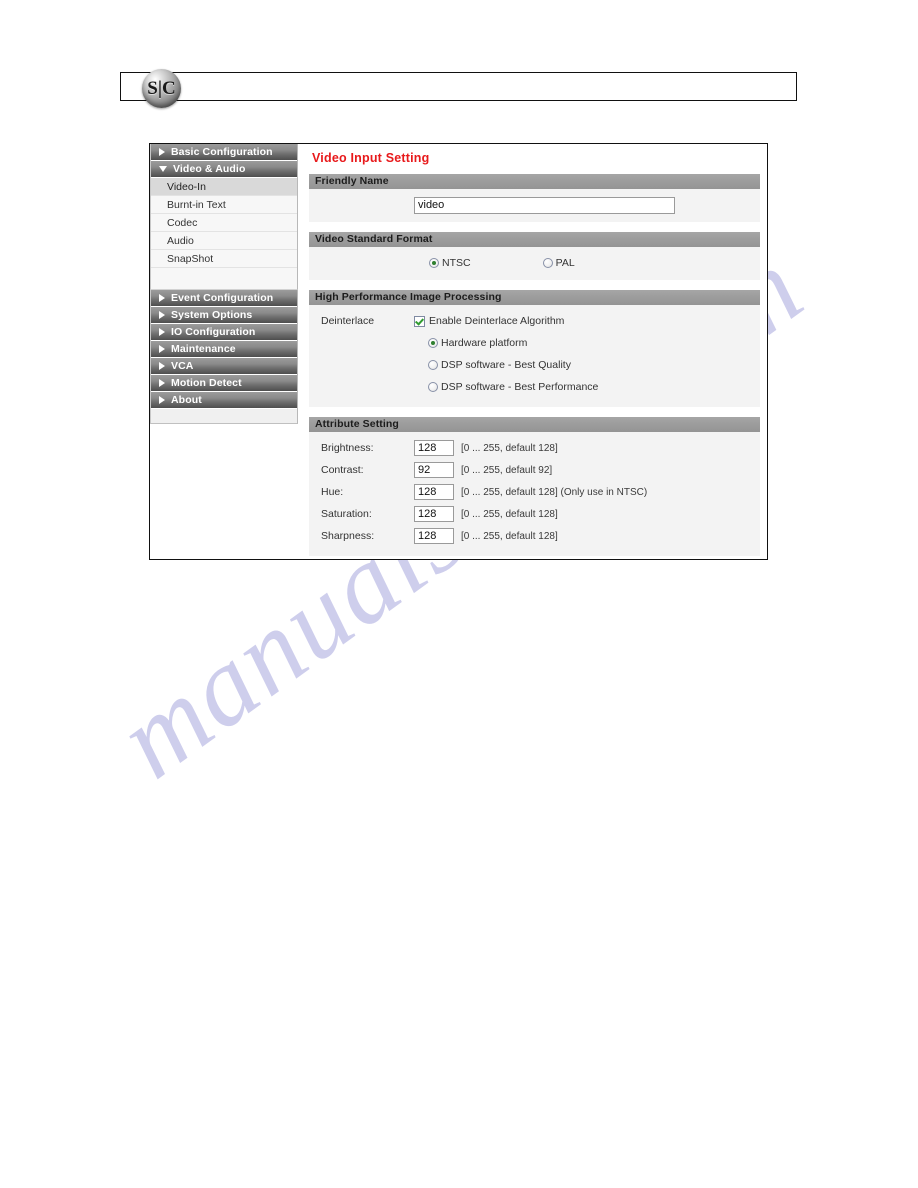 The height and width of the screenshot is (1188, 918). Describe the element at coordinates (534, 263) in the screenshot. I see `video-standard-row: NTSC PAL` at that location.